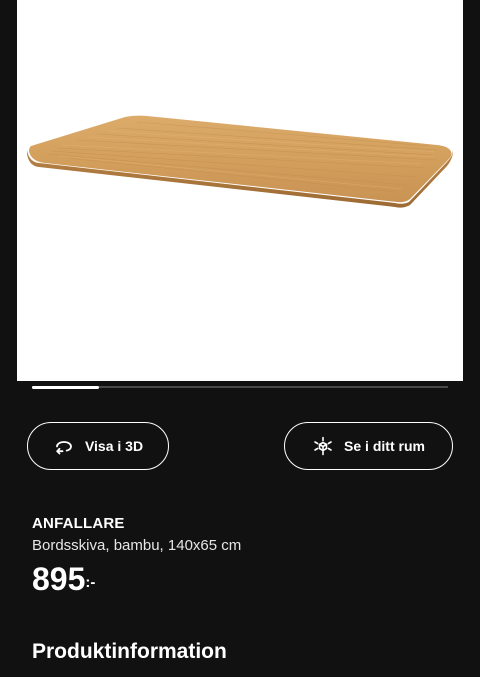 The image size is (480, 677). What do you see at coordinates (78, 523) in the screenshot?
I see `product-name: ANFALLARE` at bounding box center [78, 523].